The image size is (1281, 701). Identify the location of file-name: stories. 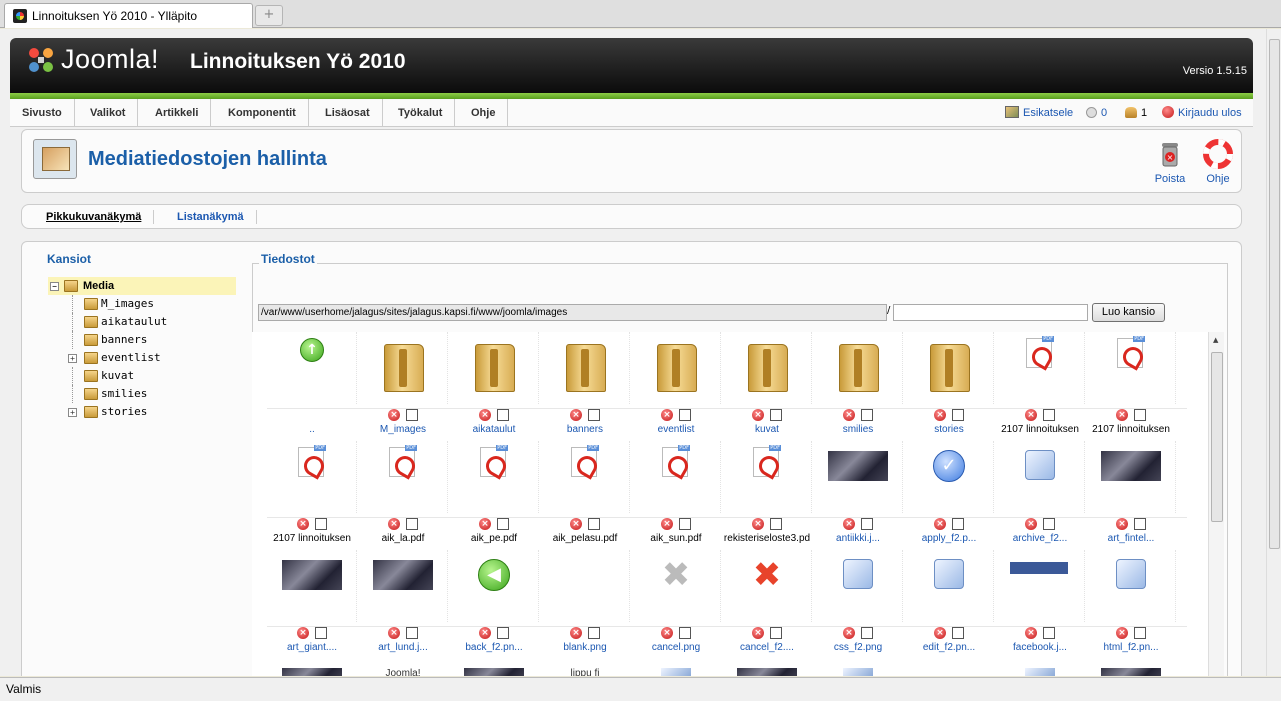
(949, 429).